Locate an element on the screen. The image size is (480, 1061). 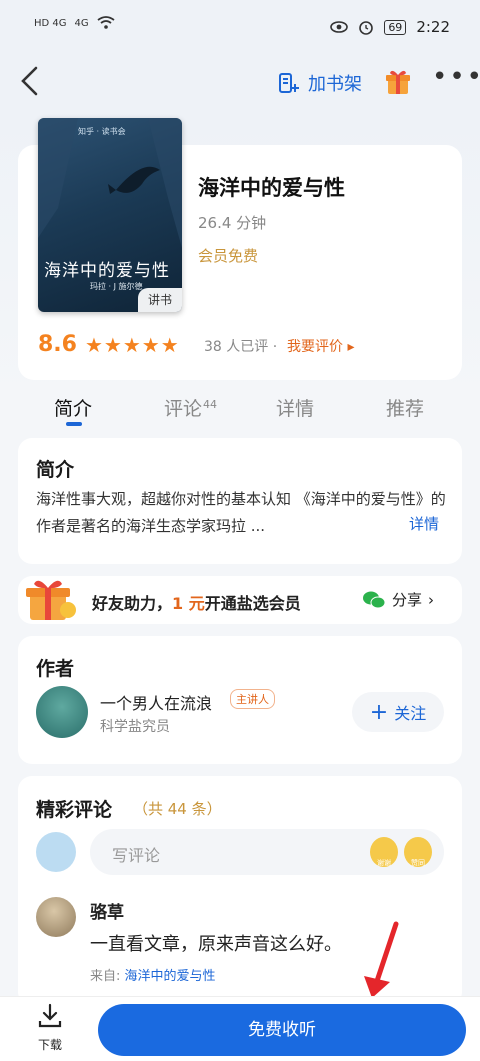
rating-row: 8.6 ★★★★★ is located at coordinates (109, 344).